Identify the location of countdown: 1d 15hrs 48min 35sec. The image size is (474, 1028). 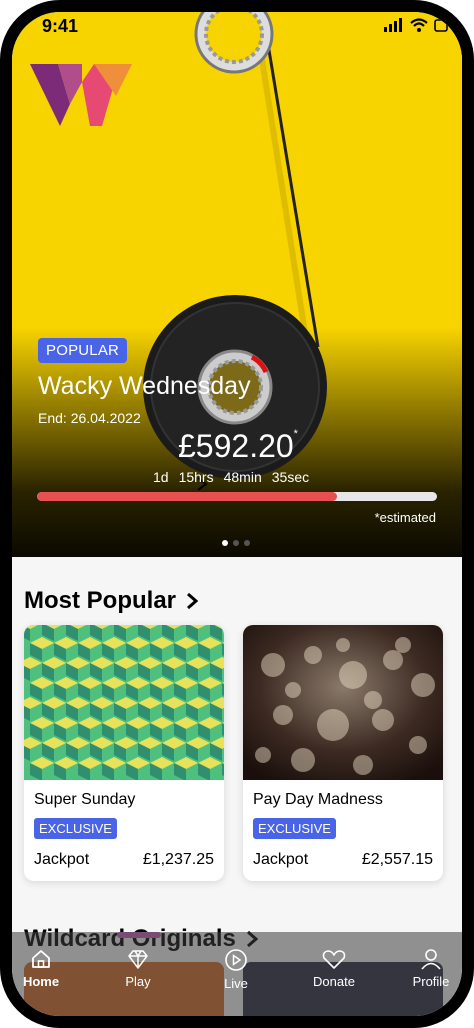
(231, 477).